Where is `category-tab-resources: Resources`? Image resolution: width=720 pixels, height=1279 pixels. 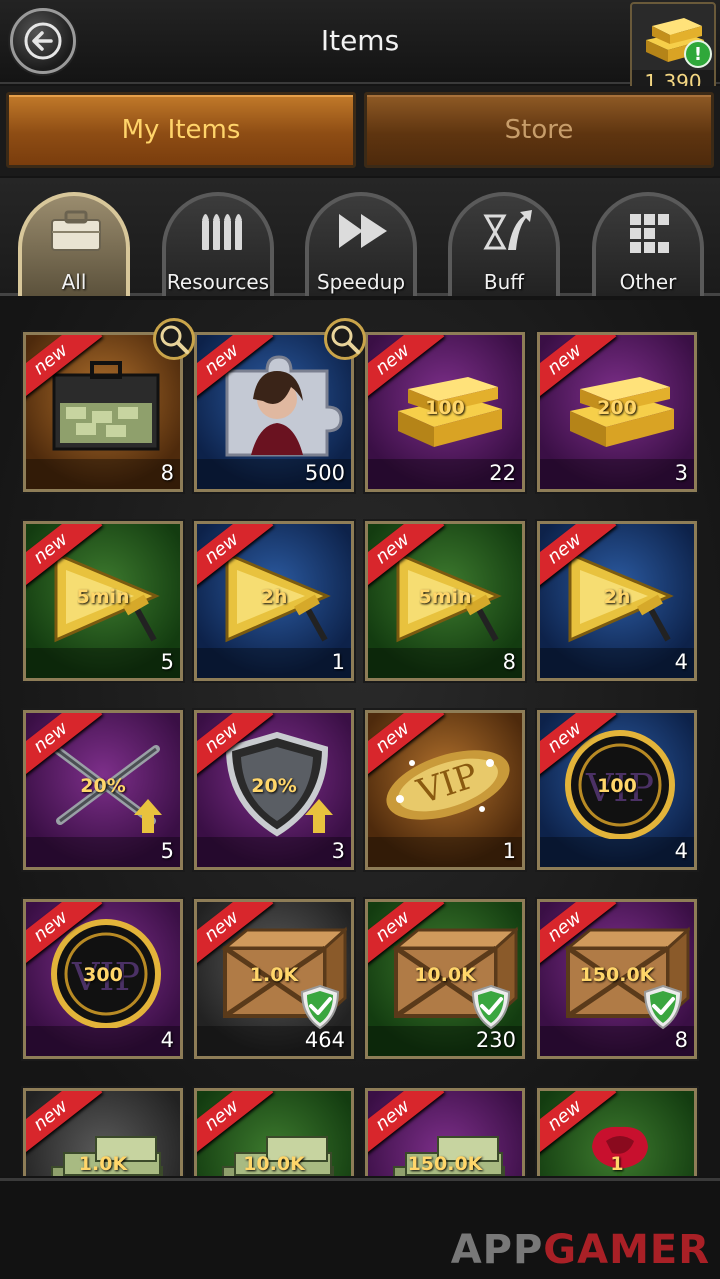 category-tab-resources: Resources is located at coordinates (218, 244).